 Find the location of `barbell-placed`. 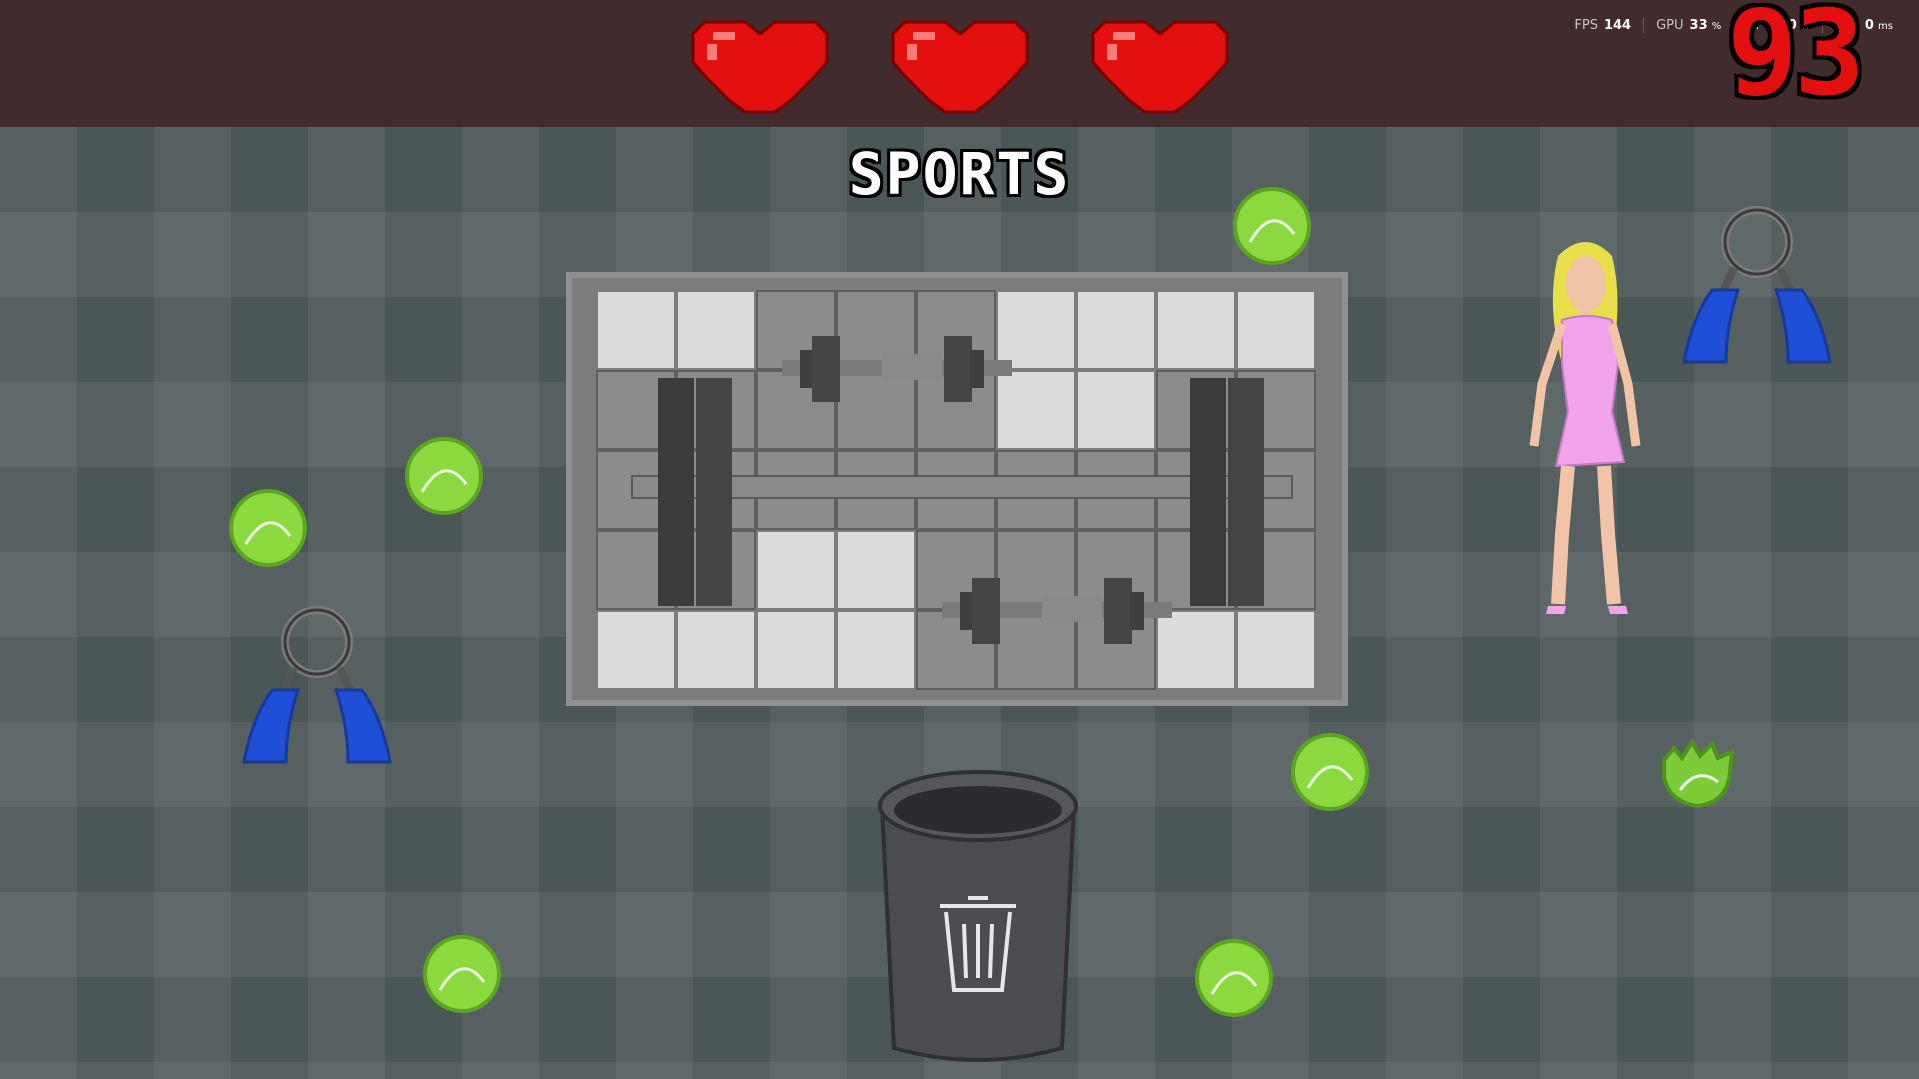

barbell-placed is located at coordinates (962, 492).